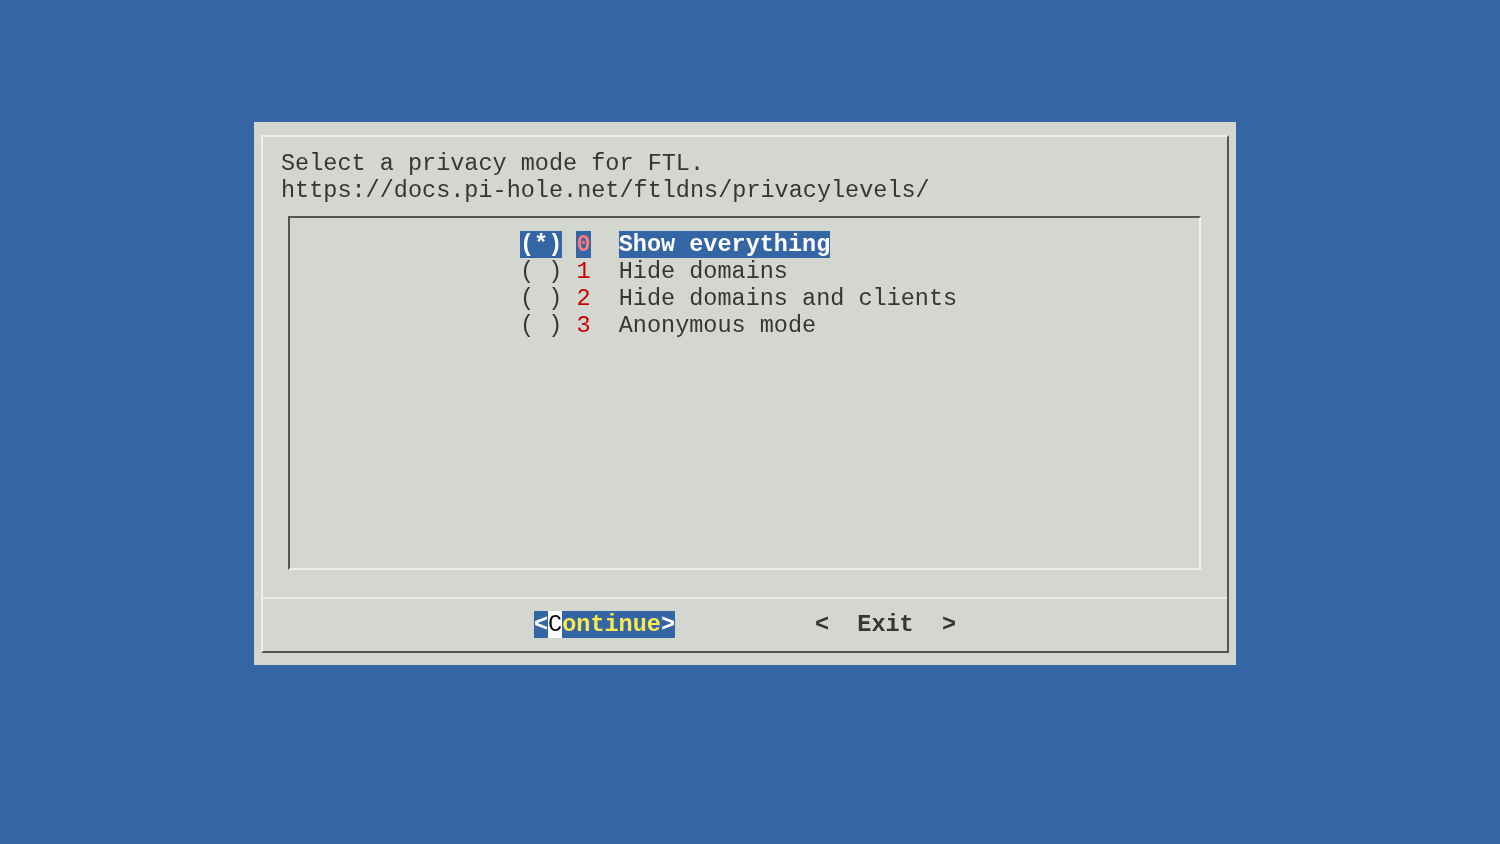 This screenshot has width=1500, height=844. Describe the element at coordinates (583, 271) in the screenshot. I see `option-number: 1` at that location.